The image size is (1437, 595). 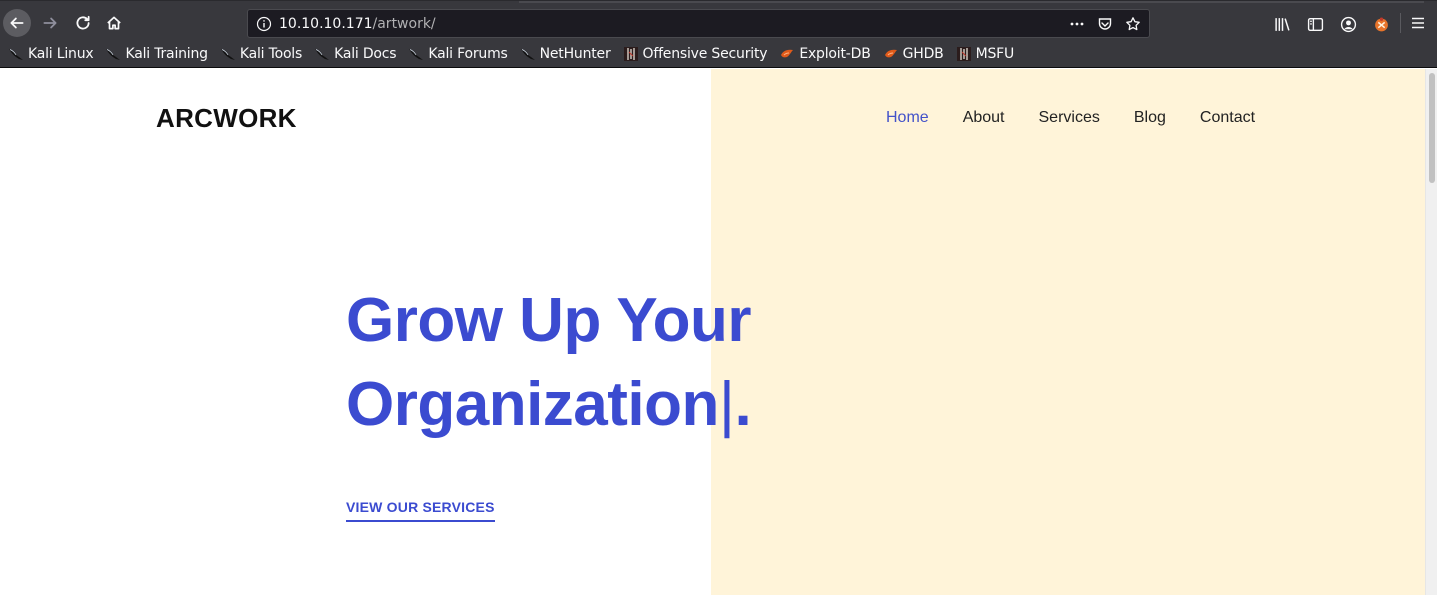 I want to click on page-scrollbar, so click(x=1431, y=332).